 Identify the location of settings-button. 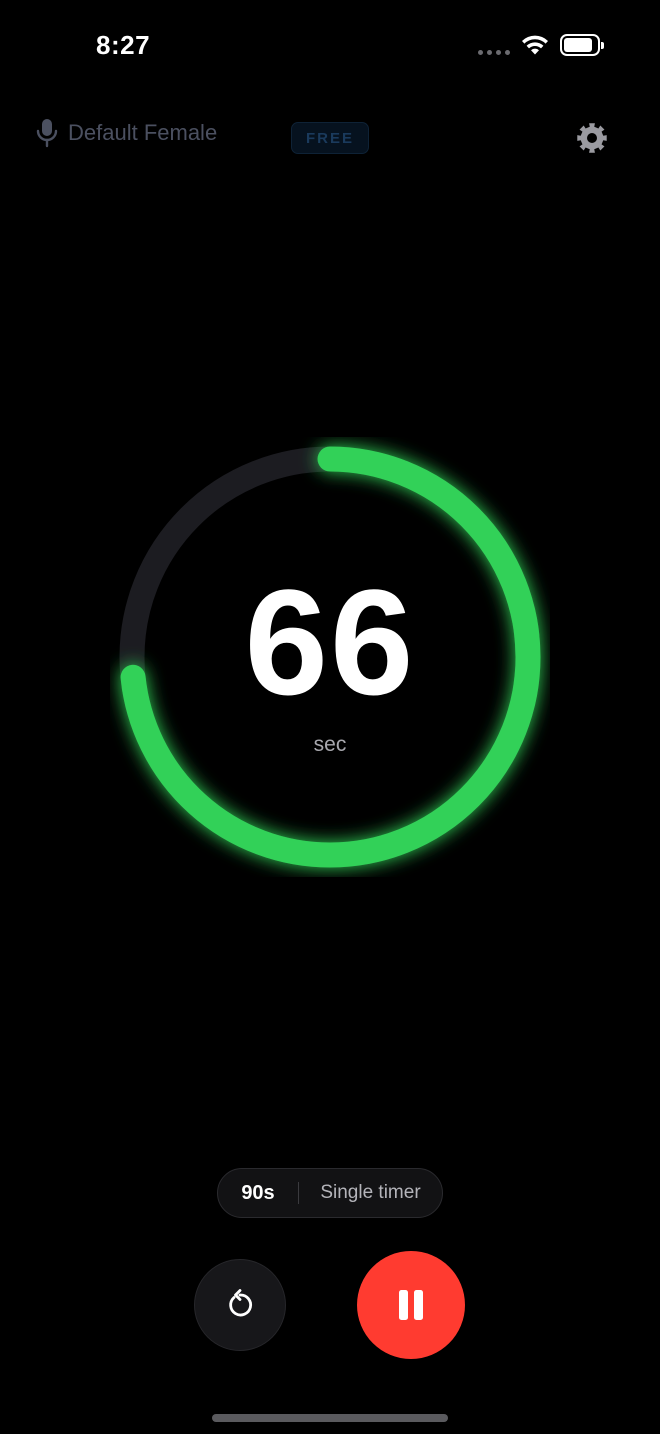
(592, 138).